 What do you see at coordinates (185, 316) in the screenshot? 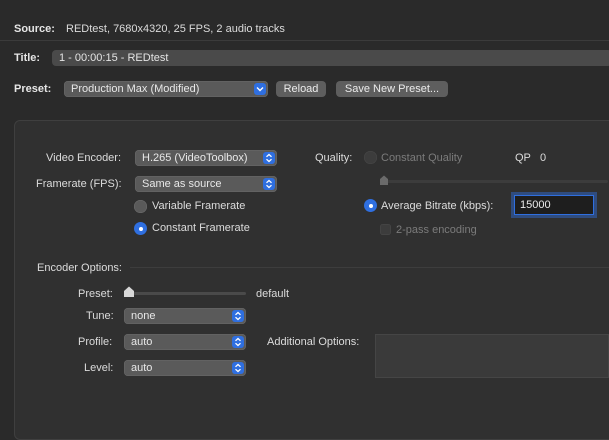
I see `tune-popup: none` at bounding box center [185, 316].